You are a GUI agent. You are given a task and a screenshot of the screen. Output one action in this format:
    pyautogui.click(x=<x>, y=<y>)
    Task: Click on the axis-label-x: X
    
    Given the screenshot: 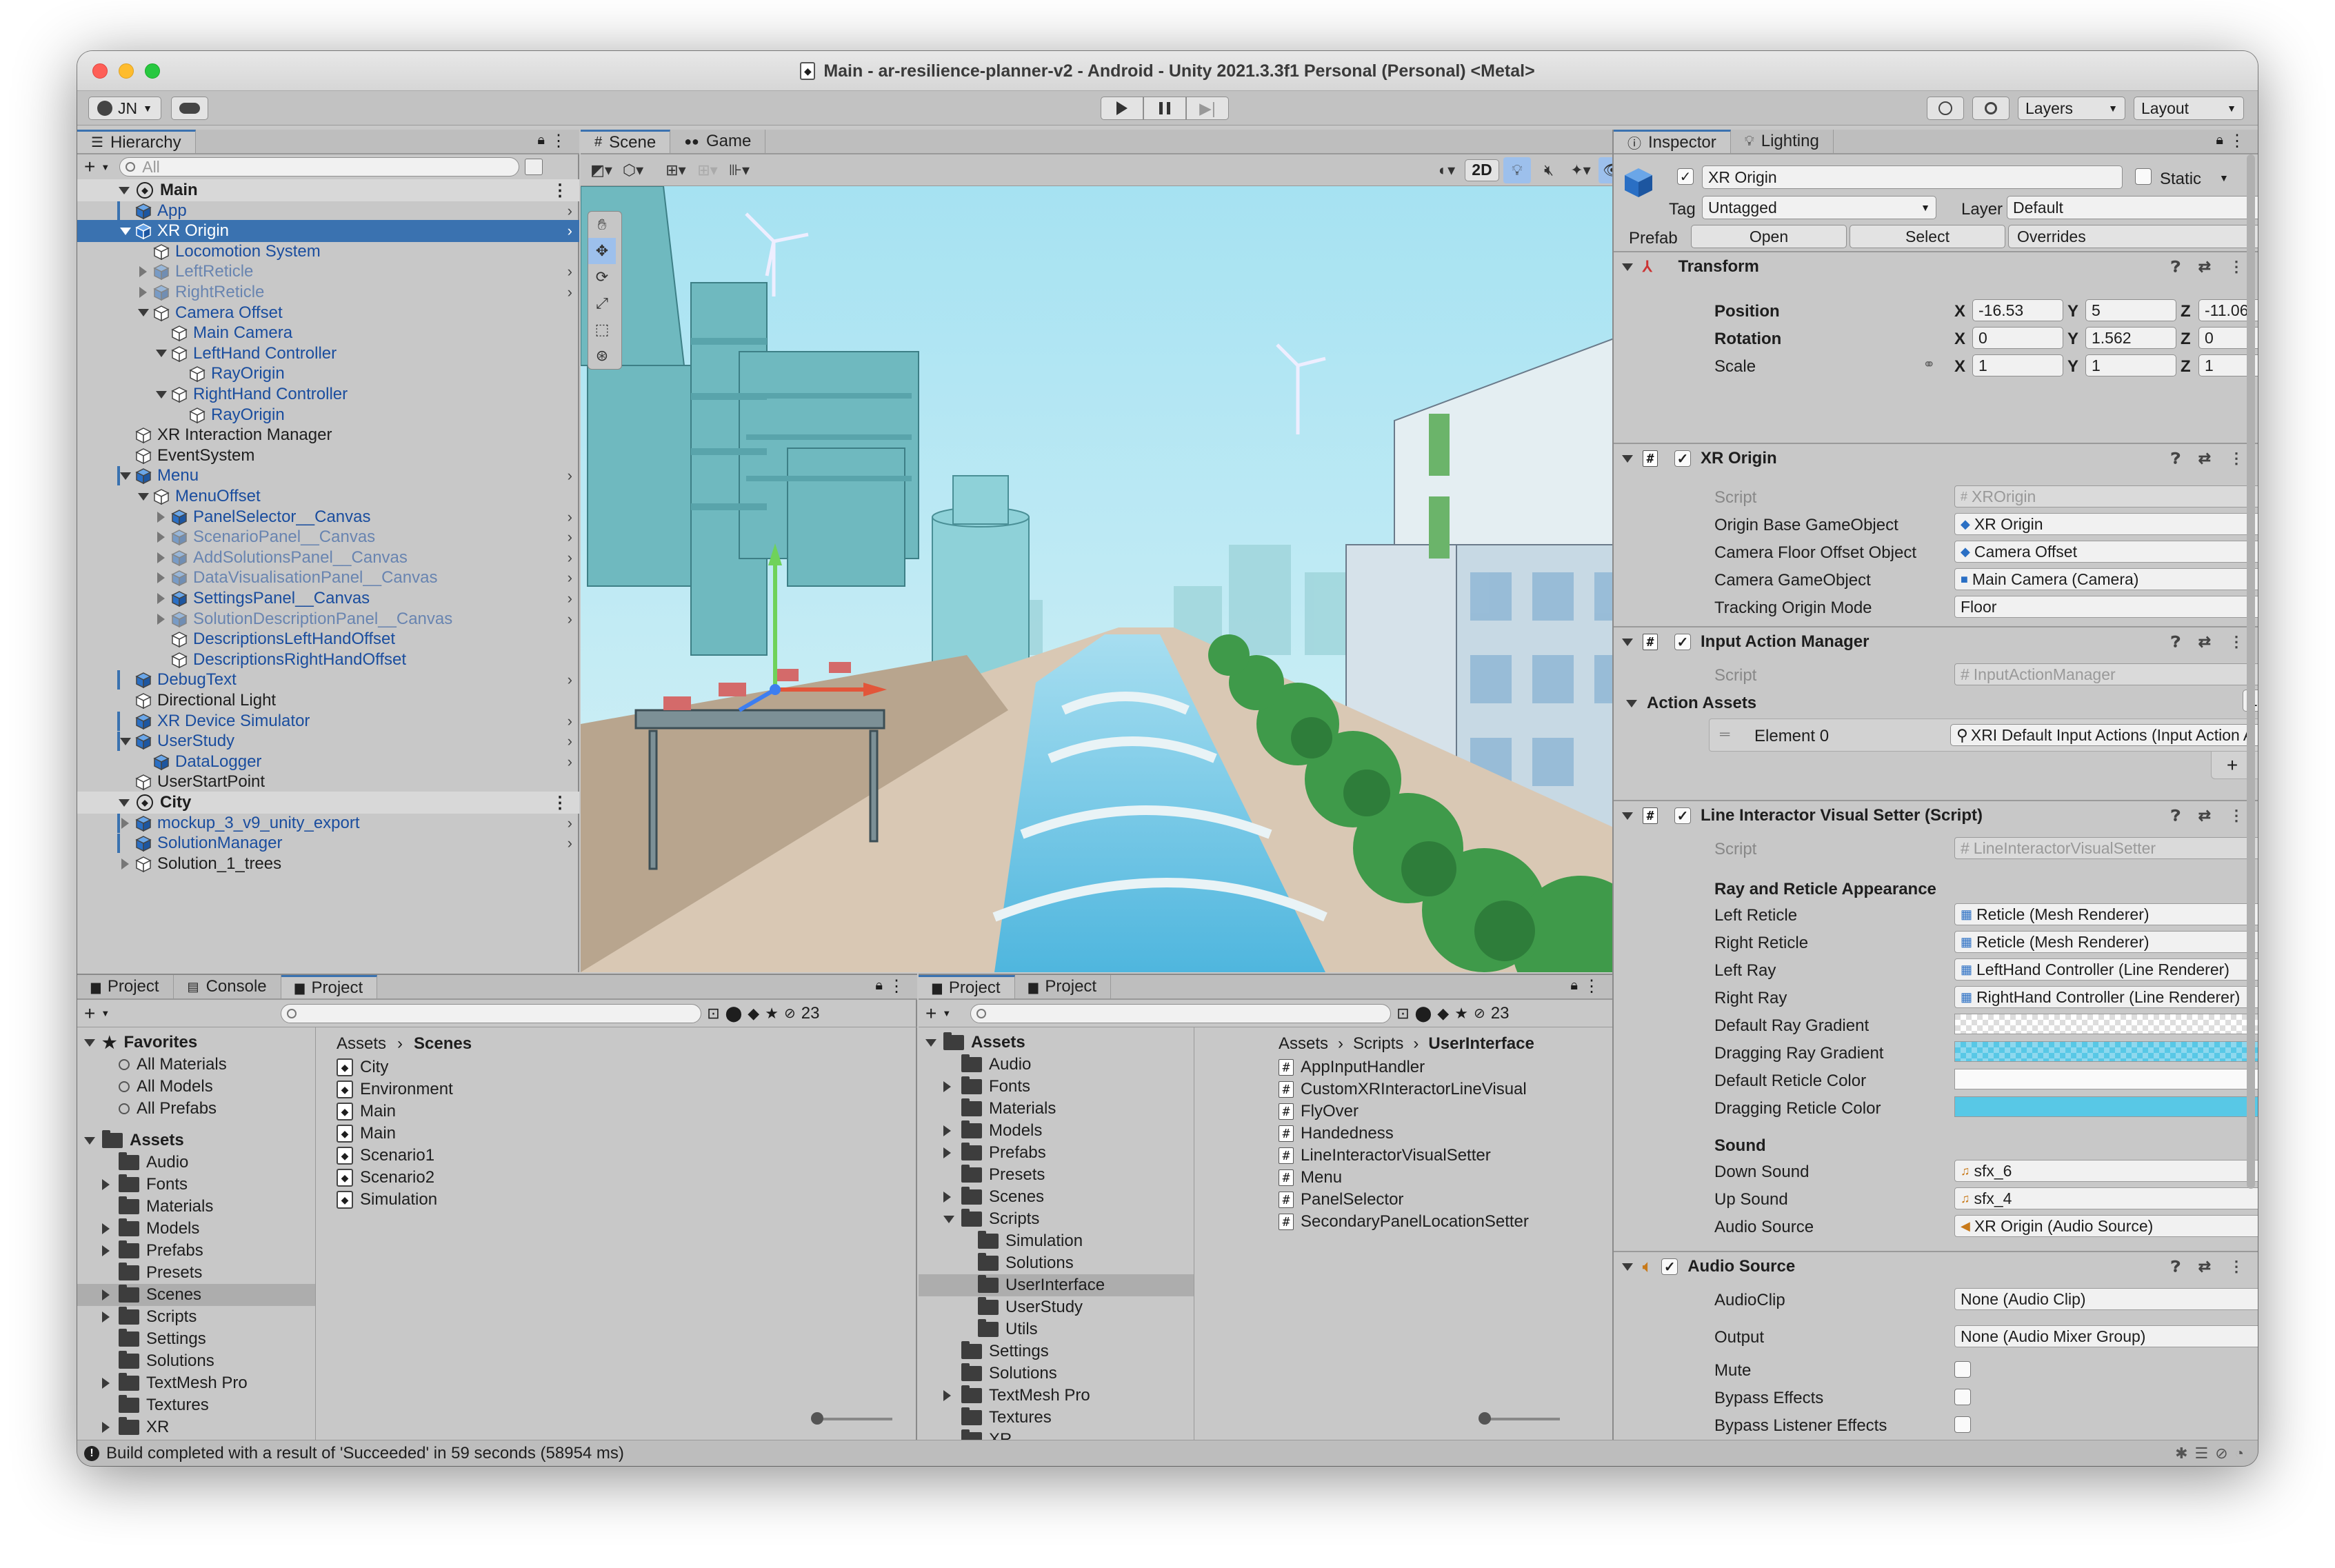 What is the action you would take?
    pyautogui.click(x=1959, y=339)
    